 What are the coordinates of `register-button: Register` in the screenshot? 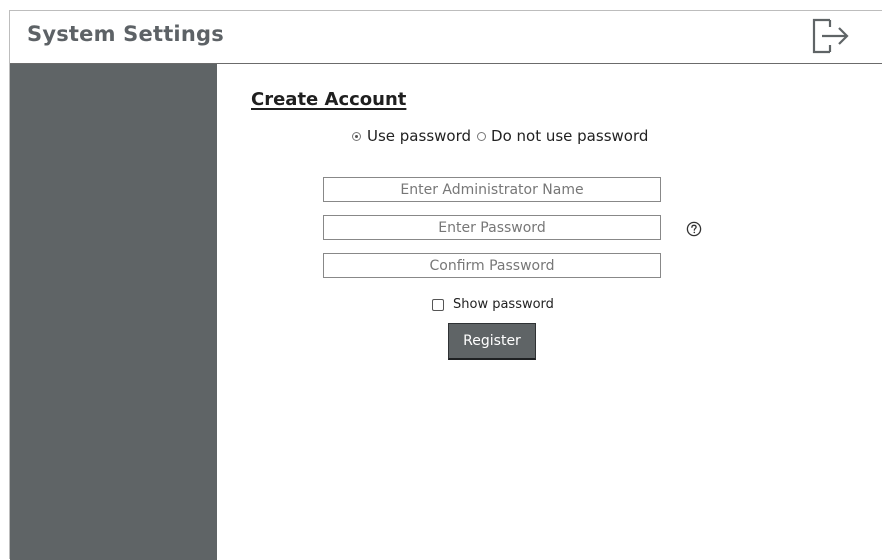 It's located at (492, 341).